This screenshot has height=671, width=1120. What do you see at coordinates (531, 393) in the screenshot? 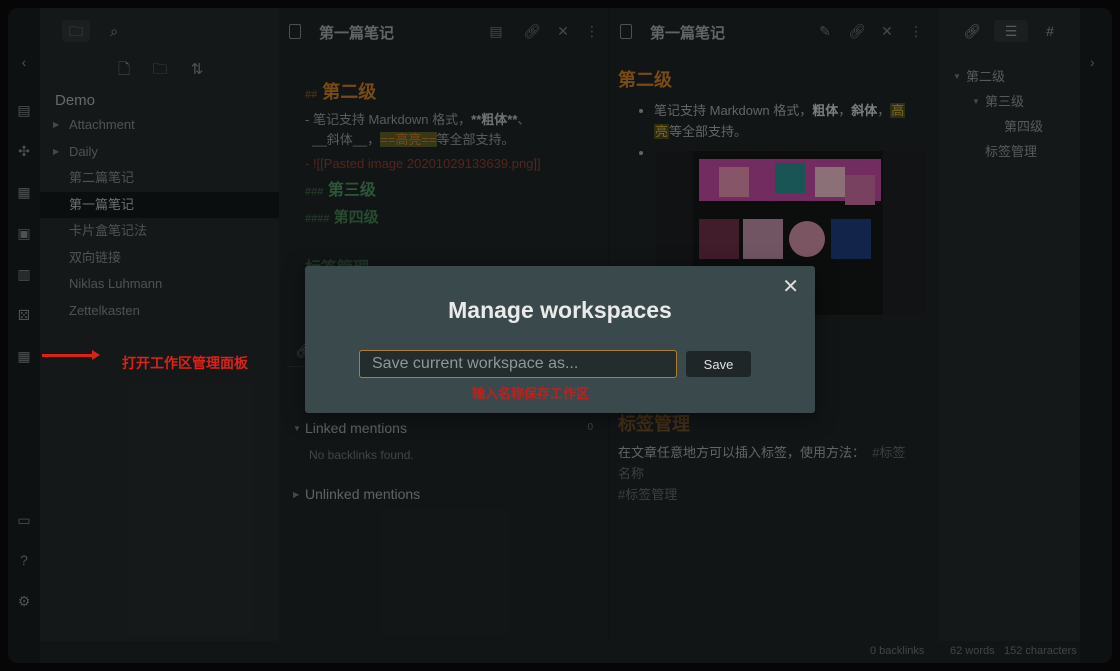
I see `annotation-input-hint: 输入名称保存工作区` at bounding box center [531, 393].